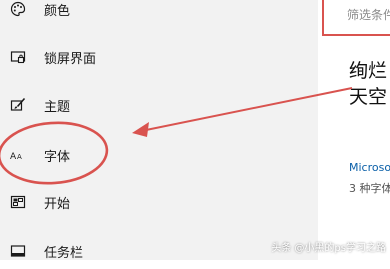 Image resolution: width=390 pixels, height=269 pixels. I want to click on sidebar-item-label: 任务栏, so click(64, 253).